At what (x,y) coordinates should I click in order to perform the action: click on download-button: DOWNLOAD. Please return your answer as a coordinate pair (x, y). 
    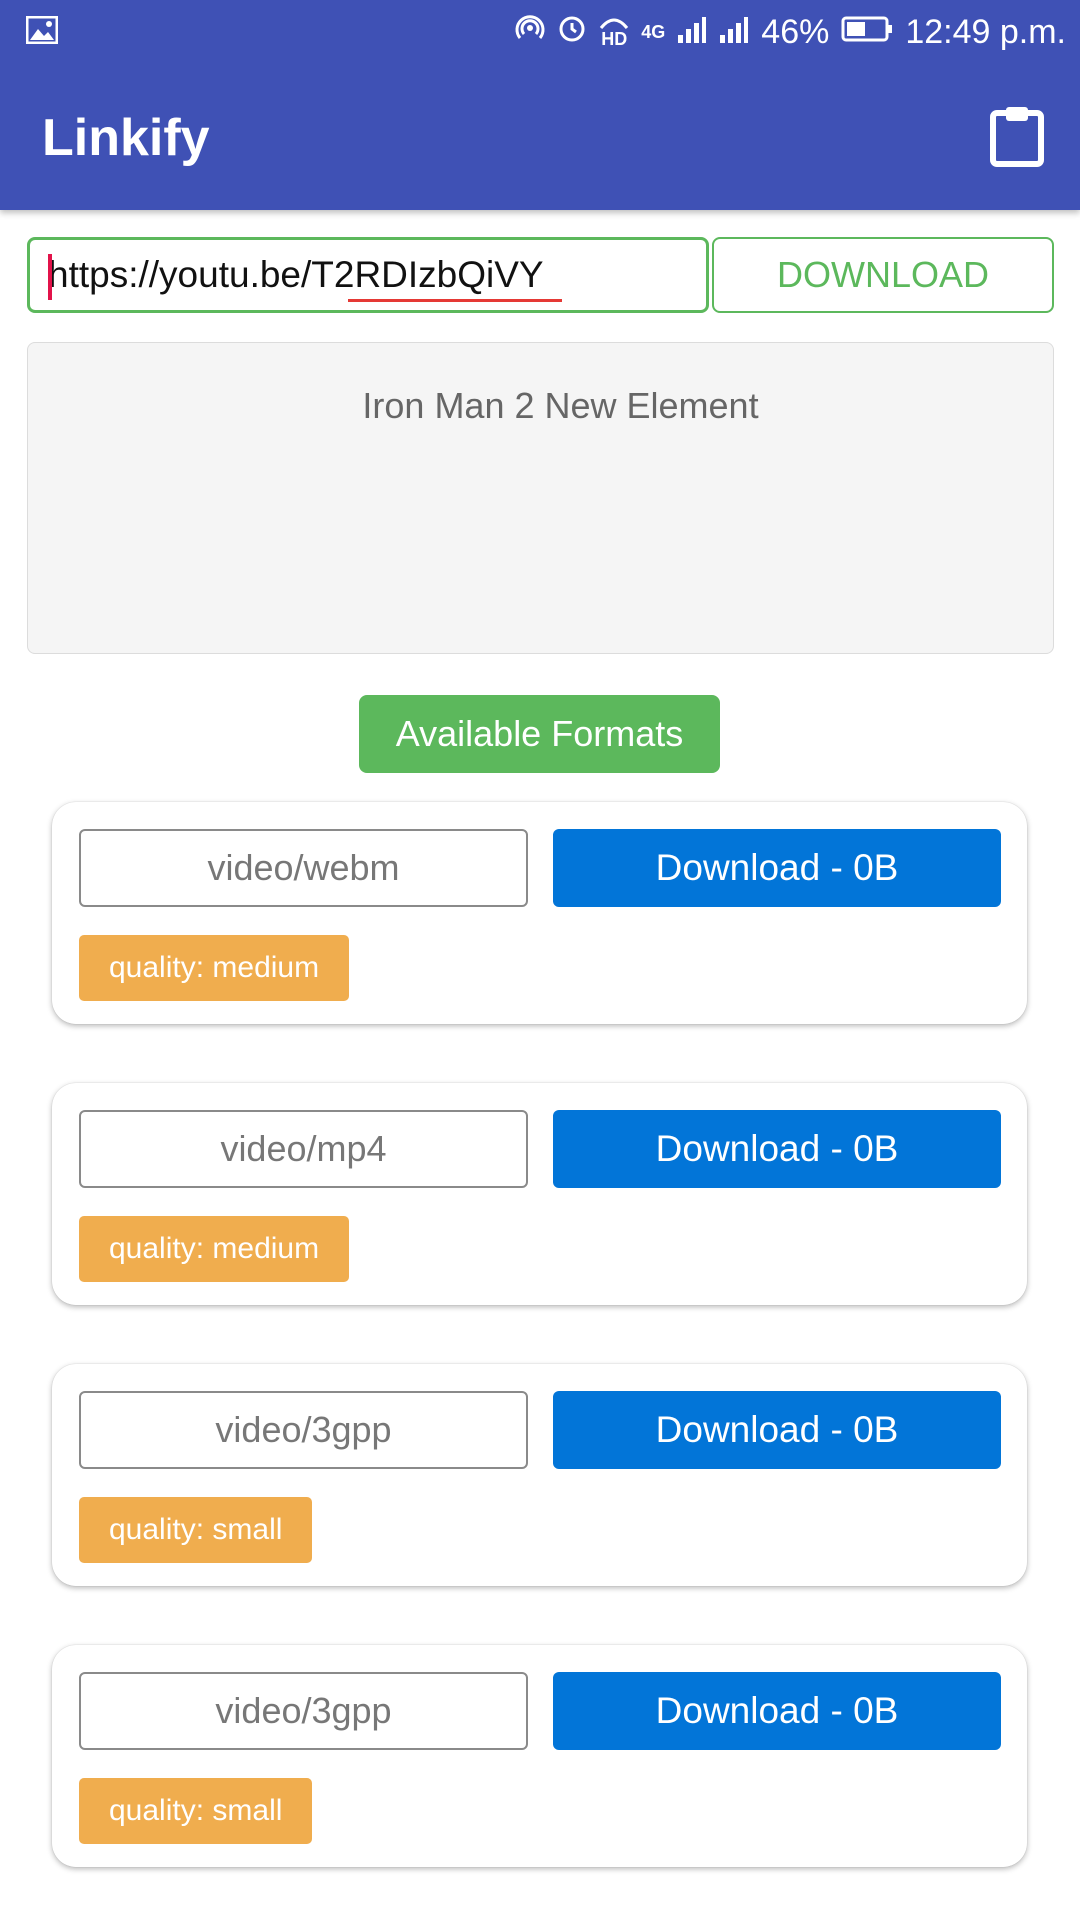
    Looking at the image, I should click on (883, 275).